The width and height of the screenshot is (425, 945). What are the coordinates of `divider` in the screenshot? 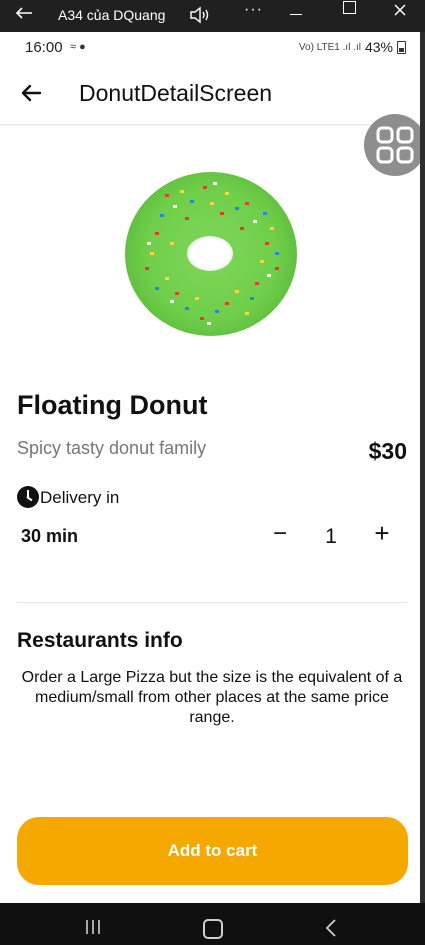 It's located at (212, 602).